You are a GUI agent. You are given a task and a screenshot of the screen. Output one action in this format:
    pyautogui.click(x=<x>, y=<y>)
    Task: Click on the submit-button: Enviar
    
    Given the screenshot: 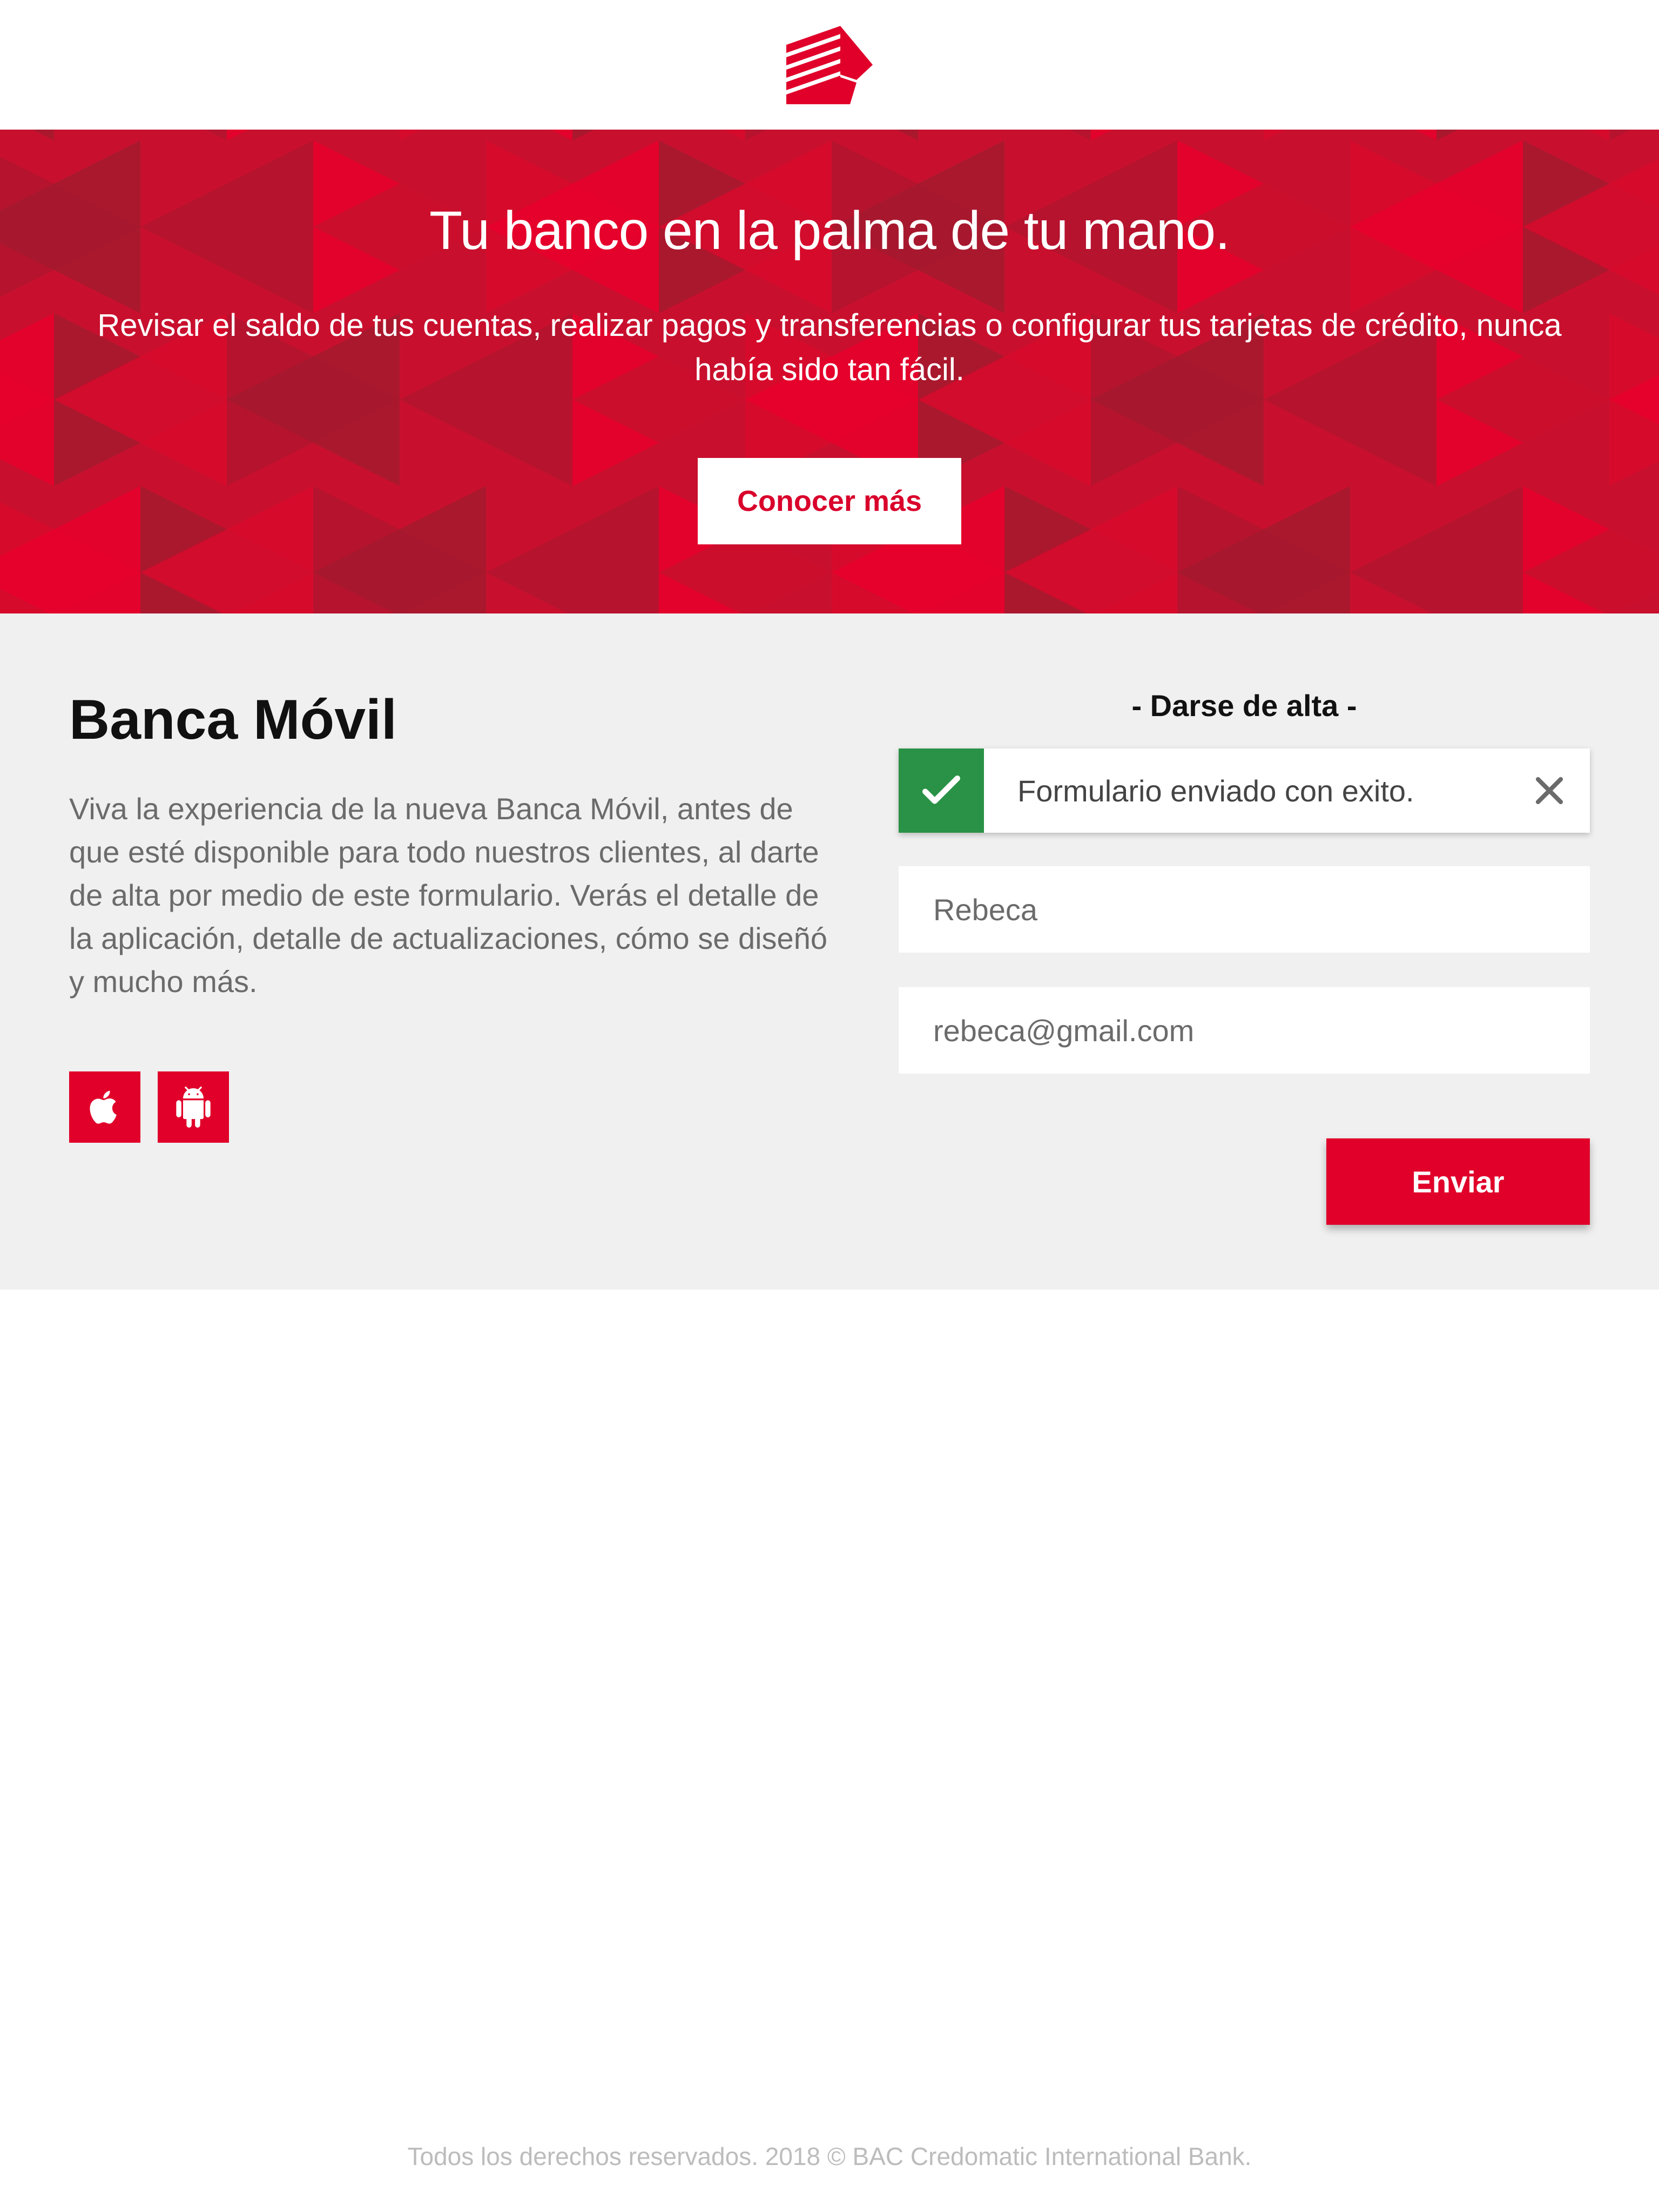 What is the action you would take?
    pyautogui.click(x=1458, y=1181)
    